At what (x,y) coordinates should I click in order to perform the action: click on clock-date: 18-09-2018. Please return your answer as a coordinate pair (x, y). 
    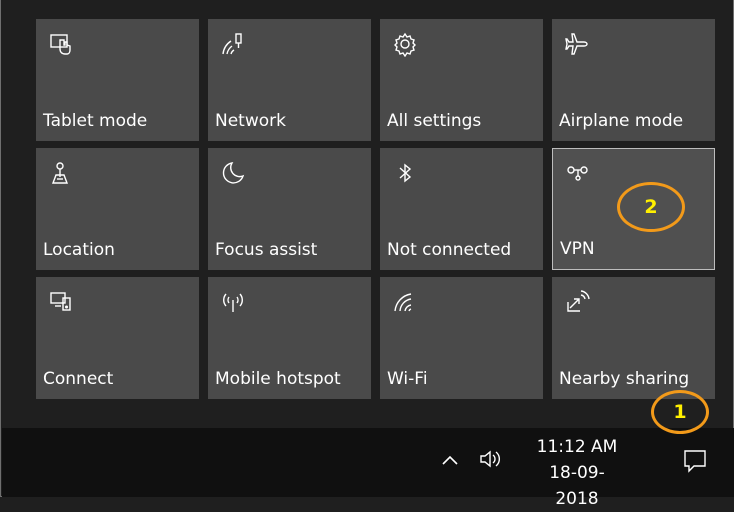
    Looking at the image, I should click on (577, 486).